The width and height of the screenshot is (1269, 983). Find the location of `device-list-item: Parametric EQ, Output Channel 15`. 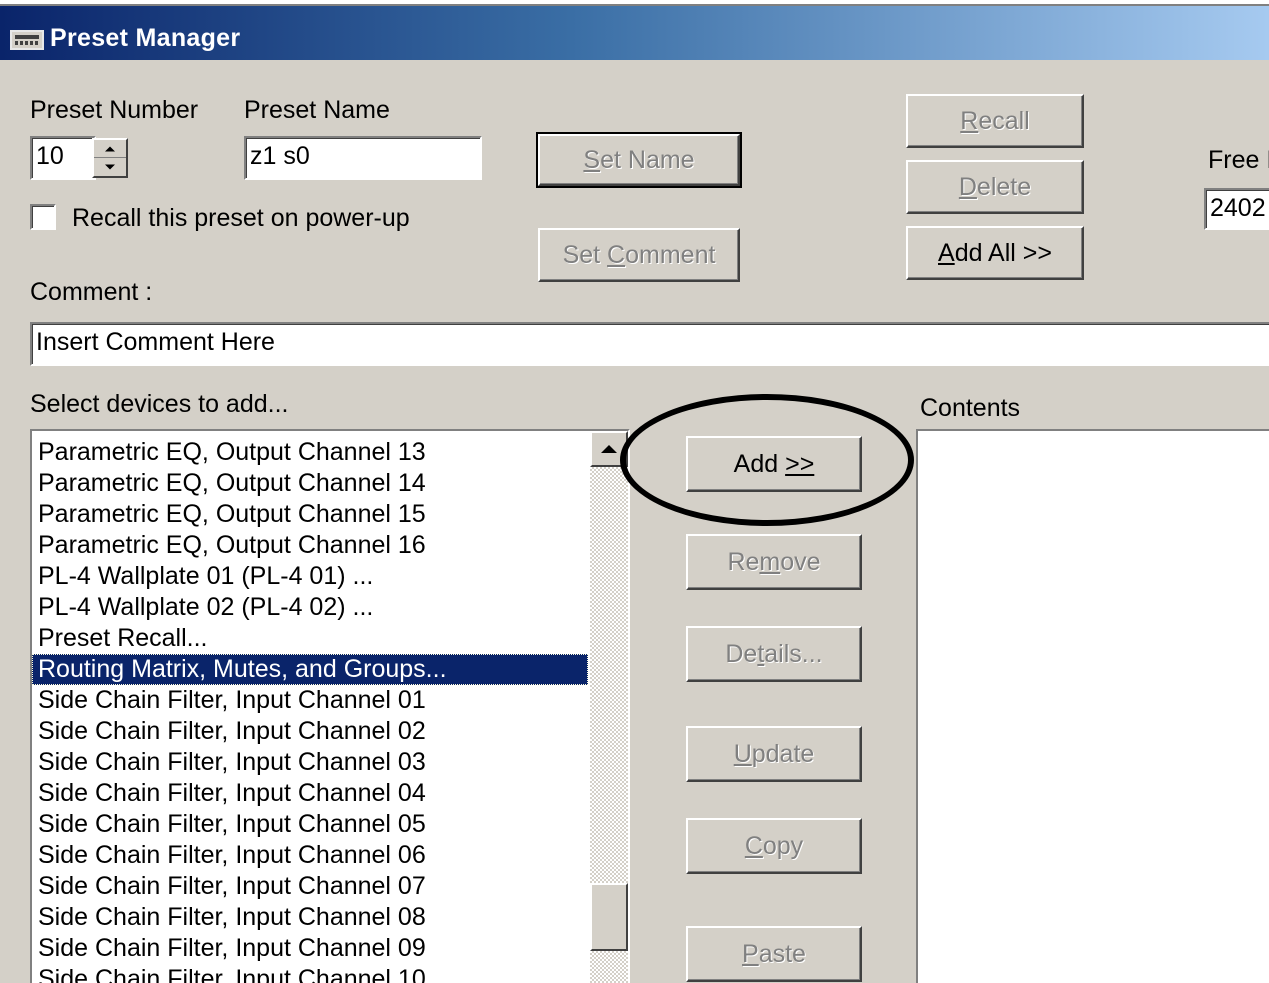

device-list-item: Parametric EQ, Output Channel 15 is located at coordinates (310, 514).